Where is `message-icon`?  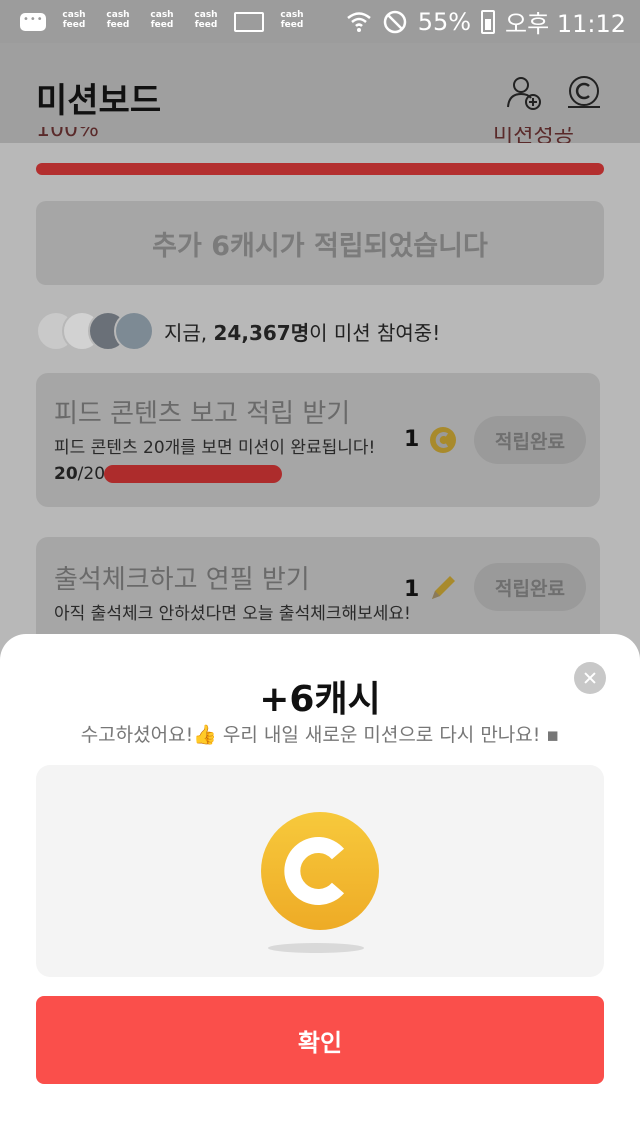 message-icon is located at coordinates (33, 21).